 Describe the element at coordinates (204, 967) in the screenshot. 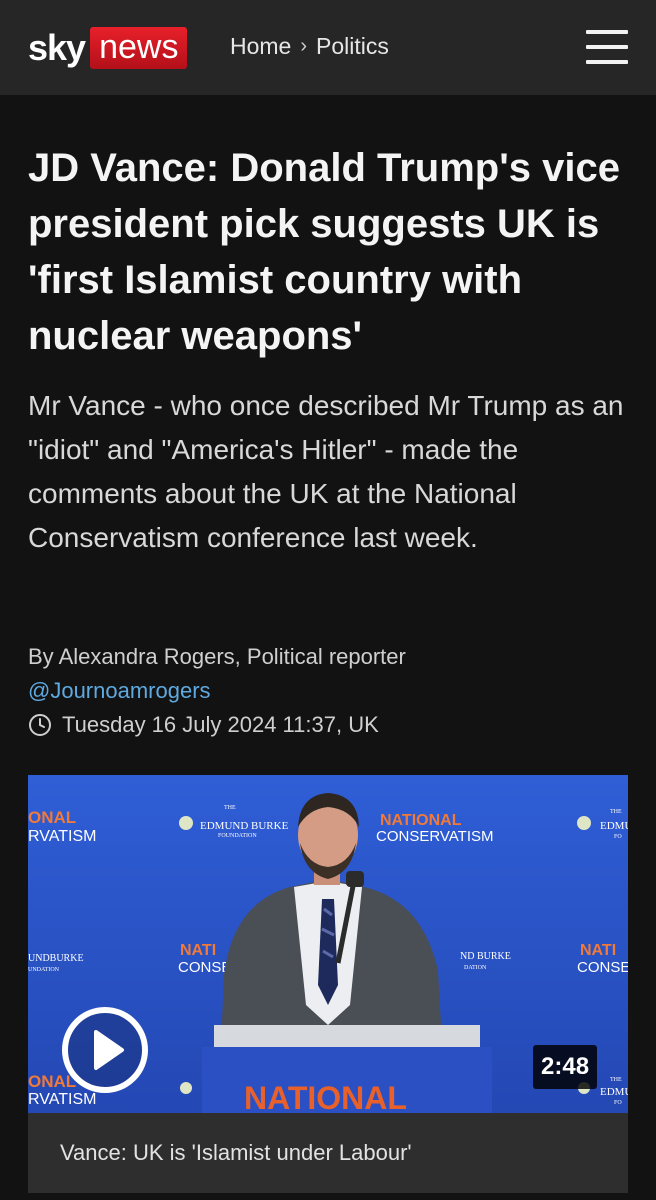

I see `backdrop-conse-mid: CONSE` at that location.